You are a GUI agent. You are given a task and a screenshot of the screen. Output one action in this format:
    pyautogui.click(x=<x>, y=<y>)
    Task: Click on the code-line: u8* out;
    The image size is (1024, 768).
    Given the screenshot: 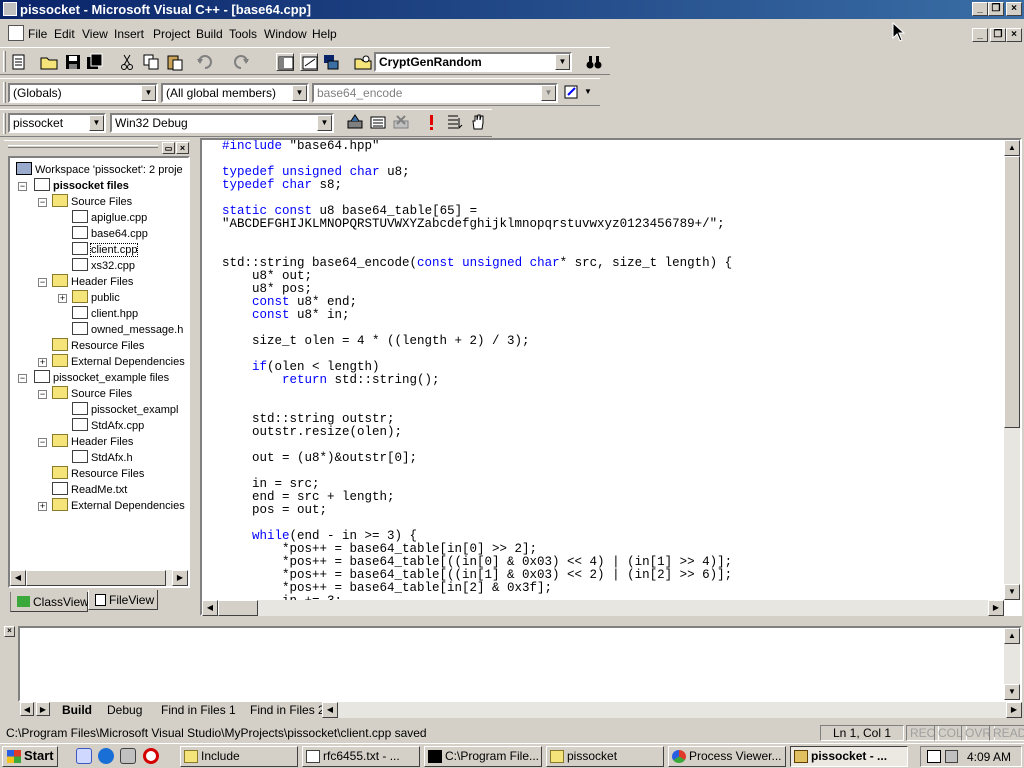 What is the action you would take?
    pyautogui.click(x=612, y=276)
    